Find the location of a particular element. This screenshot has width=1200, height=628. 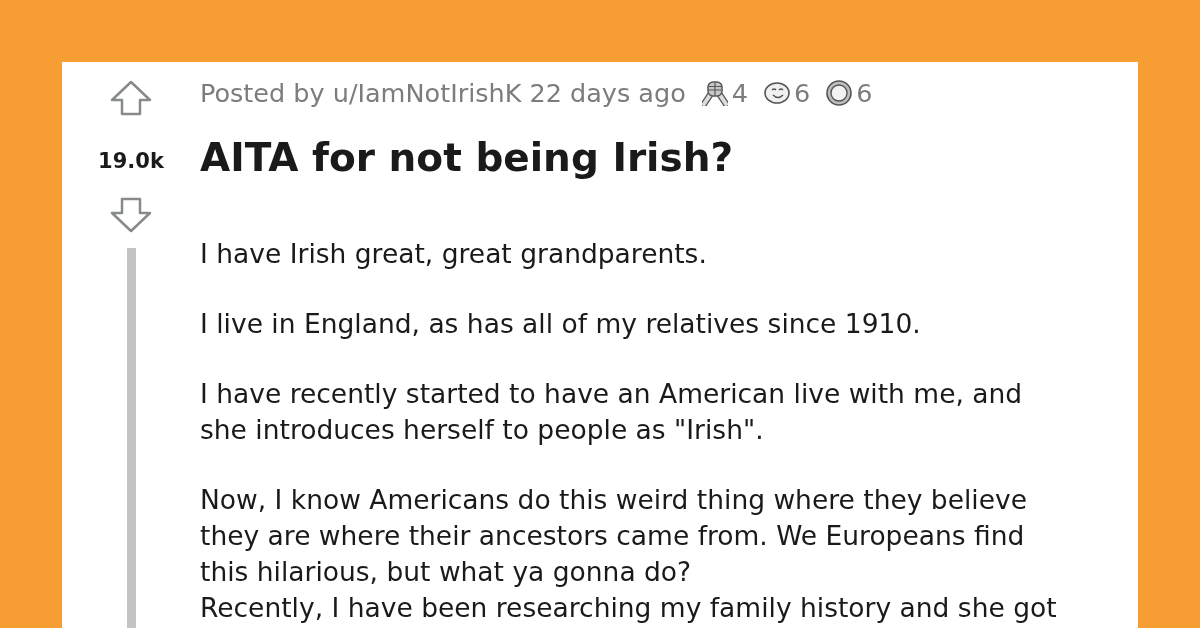

award-count: 4 is located at coordinates (739, 93).